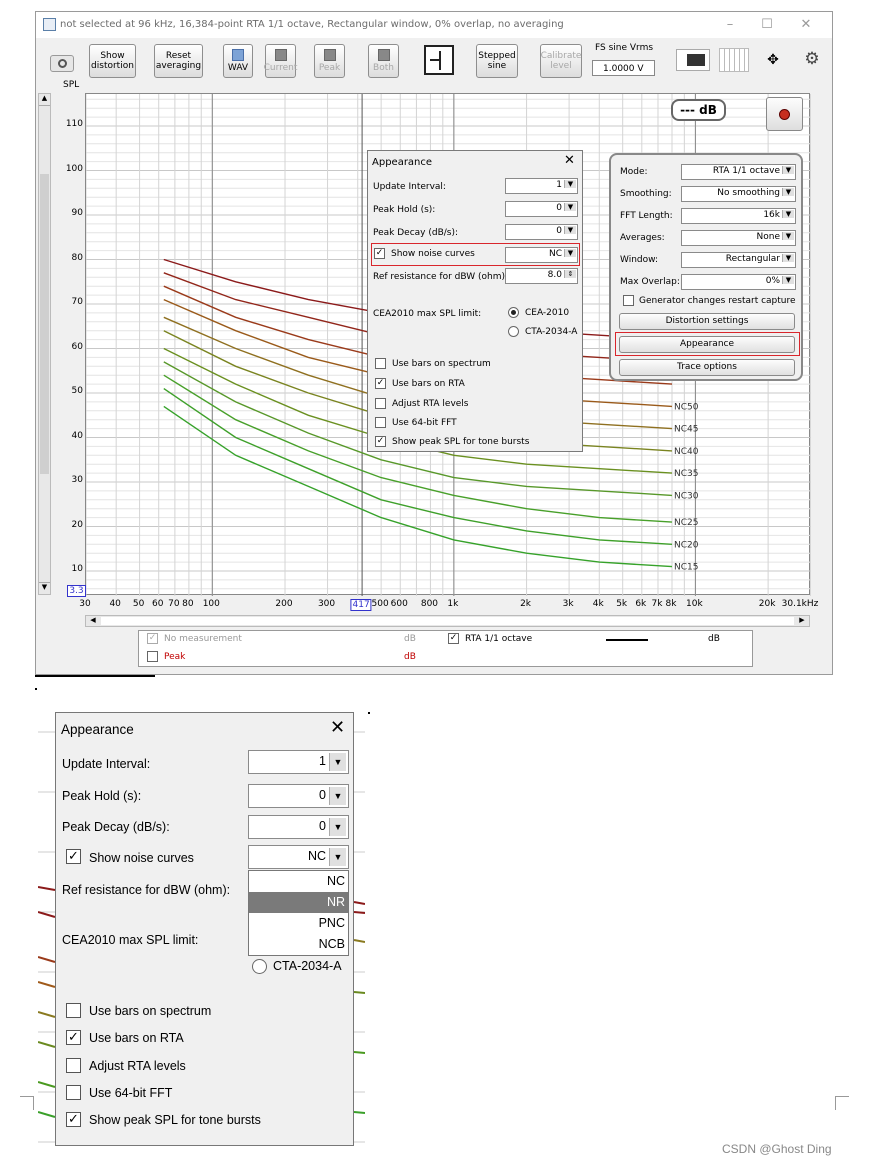  Describe the element at coordinates (650, 282) in the screenshot. I see `overlap-label: Max Overlap:` at that location.